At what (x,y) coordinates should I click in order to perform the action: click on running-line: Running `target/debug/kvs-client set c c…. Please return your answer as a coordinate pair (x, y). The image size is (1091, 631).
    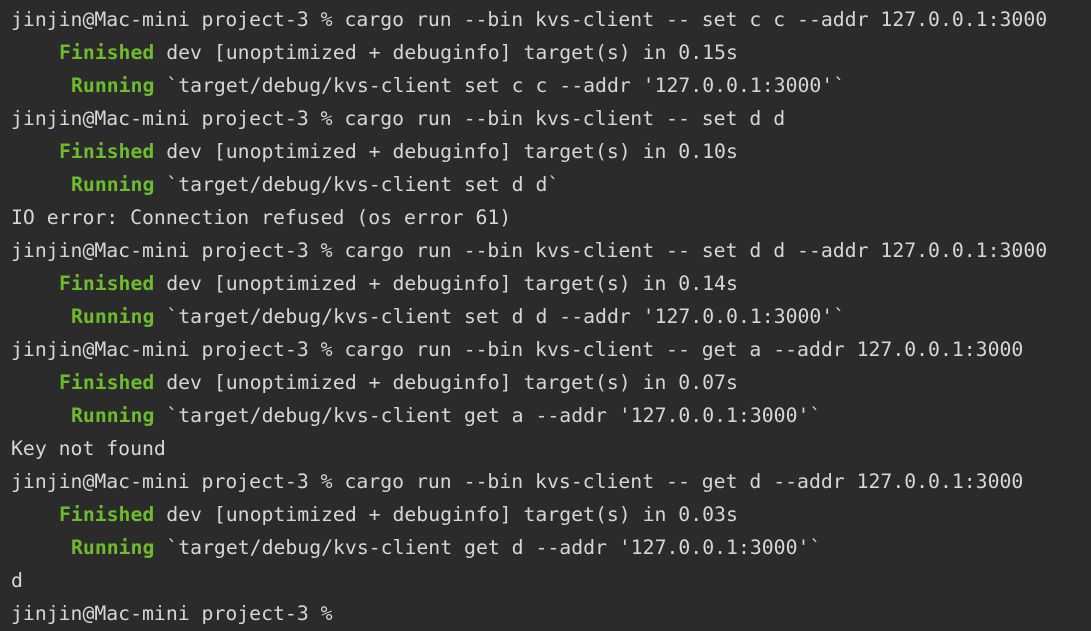
    Looking at the image, I should click on (551, 85).